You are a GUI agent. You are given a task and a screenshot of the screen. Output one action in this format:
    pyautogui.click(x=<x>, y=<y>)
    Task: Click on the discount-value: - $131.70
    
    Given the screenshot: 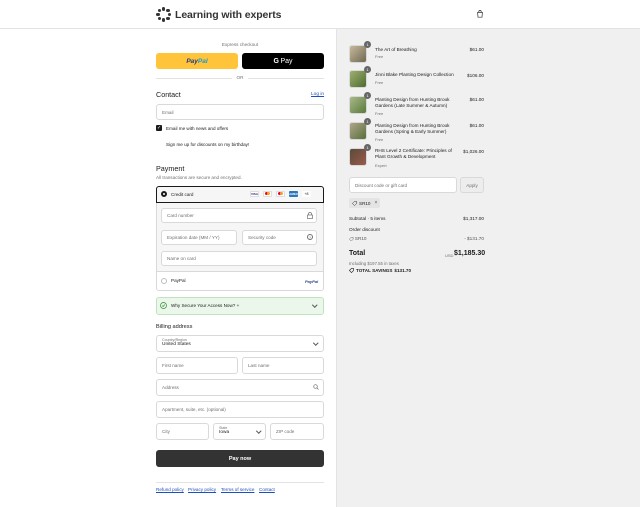 What is the action you would take?
    pyautogui.click(x=474, y=238)
    